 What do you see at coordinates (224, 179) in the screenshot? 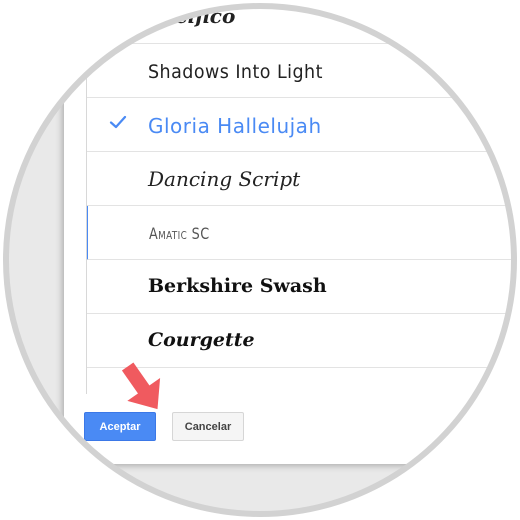
I see `font-option-label: Dancing Script` at bounding box center [224, 179].